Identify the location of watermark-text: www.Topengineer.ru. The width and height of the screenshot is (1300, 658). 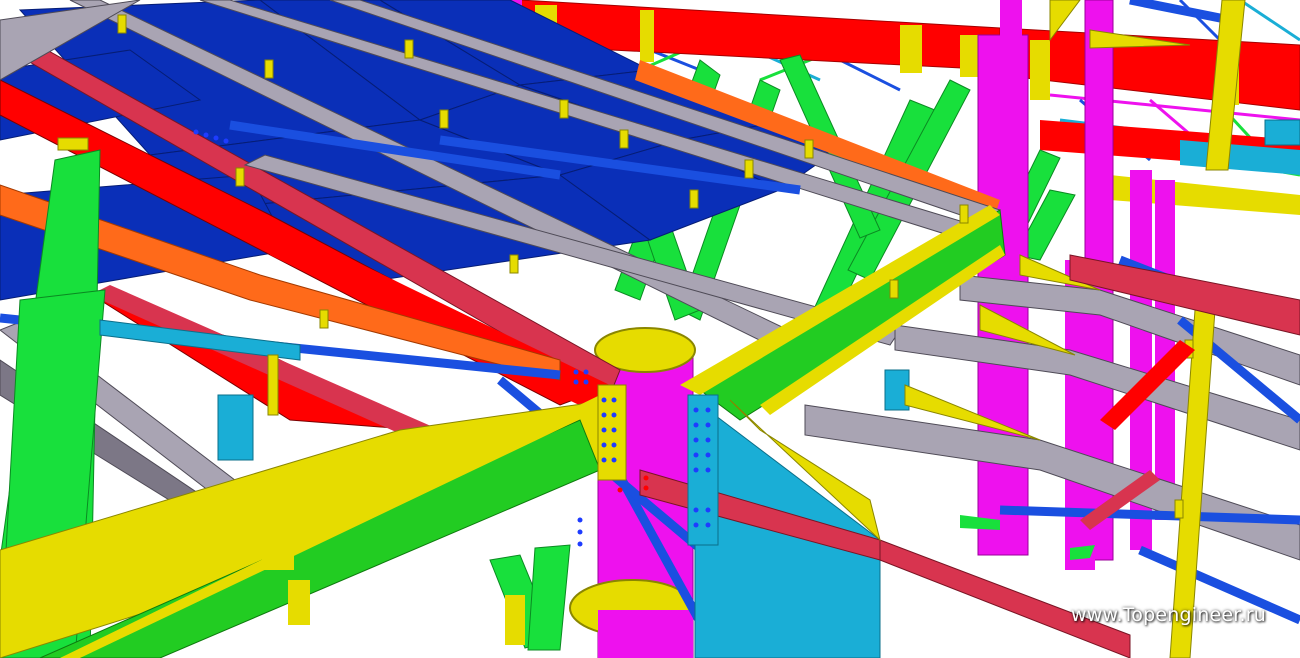
(1168, 615).